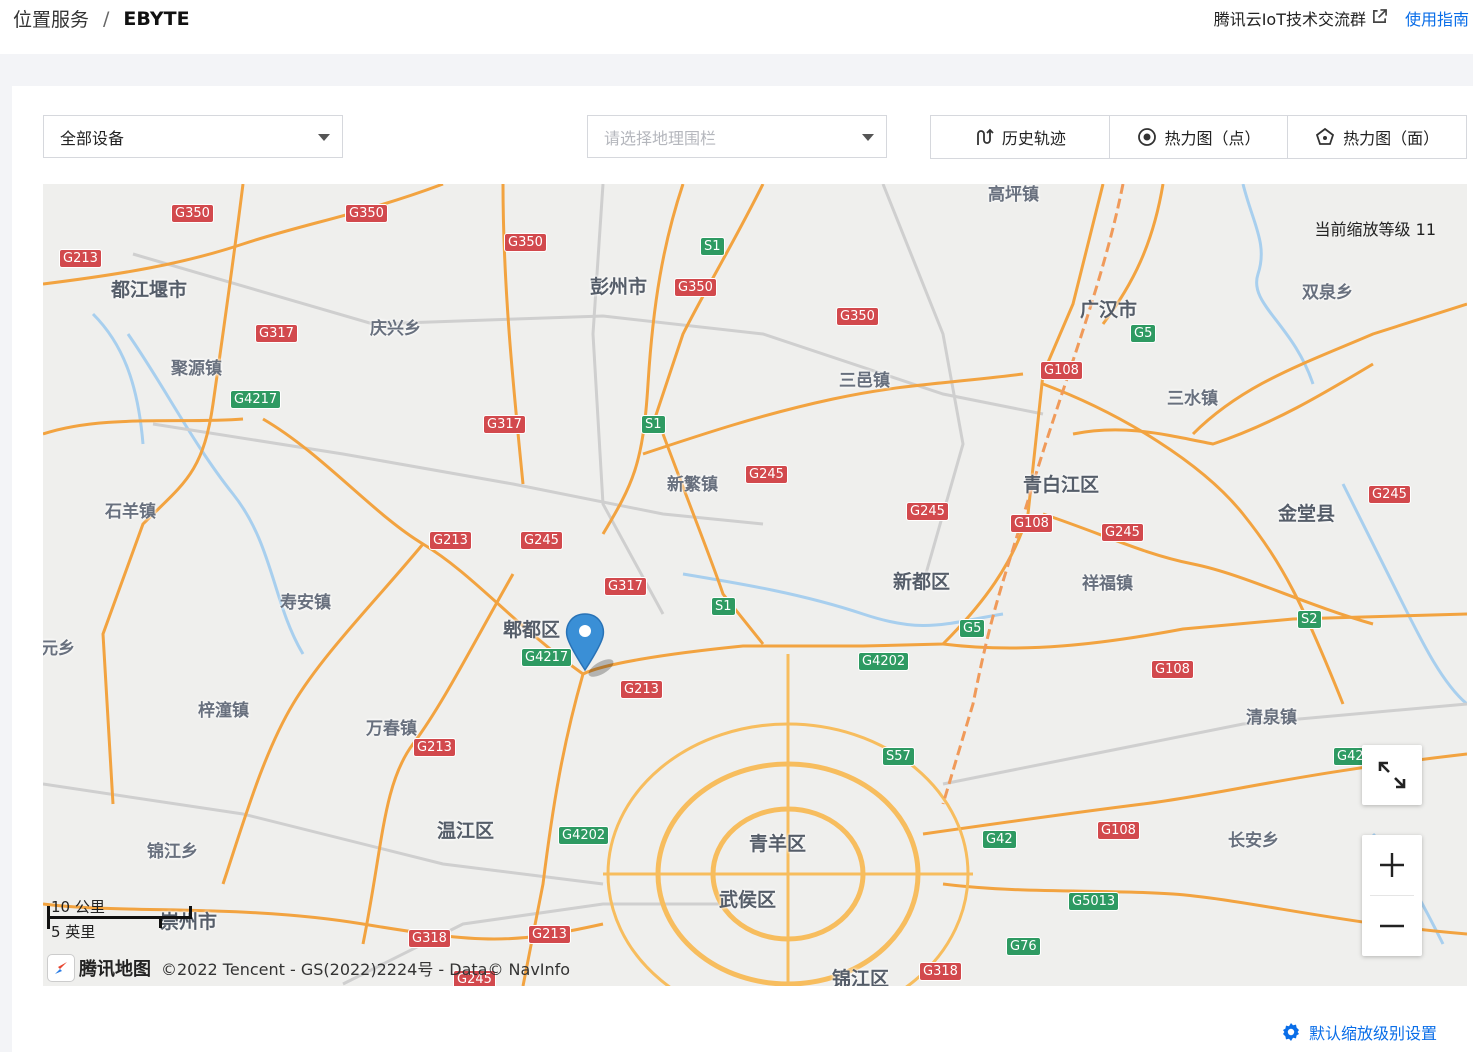 Image resolution: width=1473 pixels, height=1052 pixels. What do you see at coordinates (256, 399) in the screenshot?
I see `road-shield: G4217` at bounding box center [256, 399].